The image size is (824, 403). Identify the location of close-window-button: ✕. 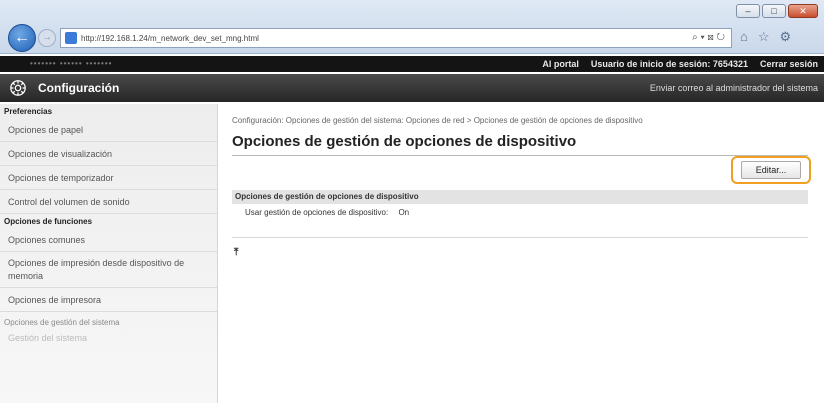
(803, 11).